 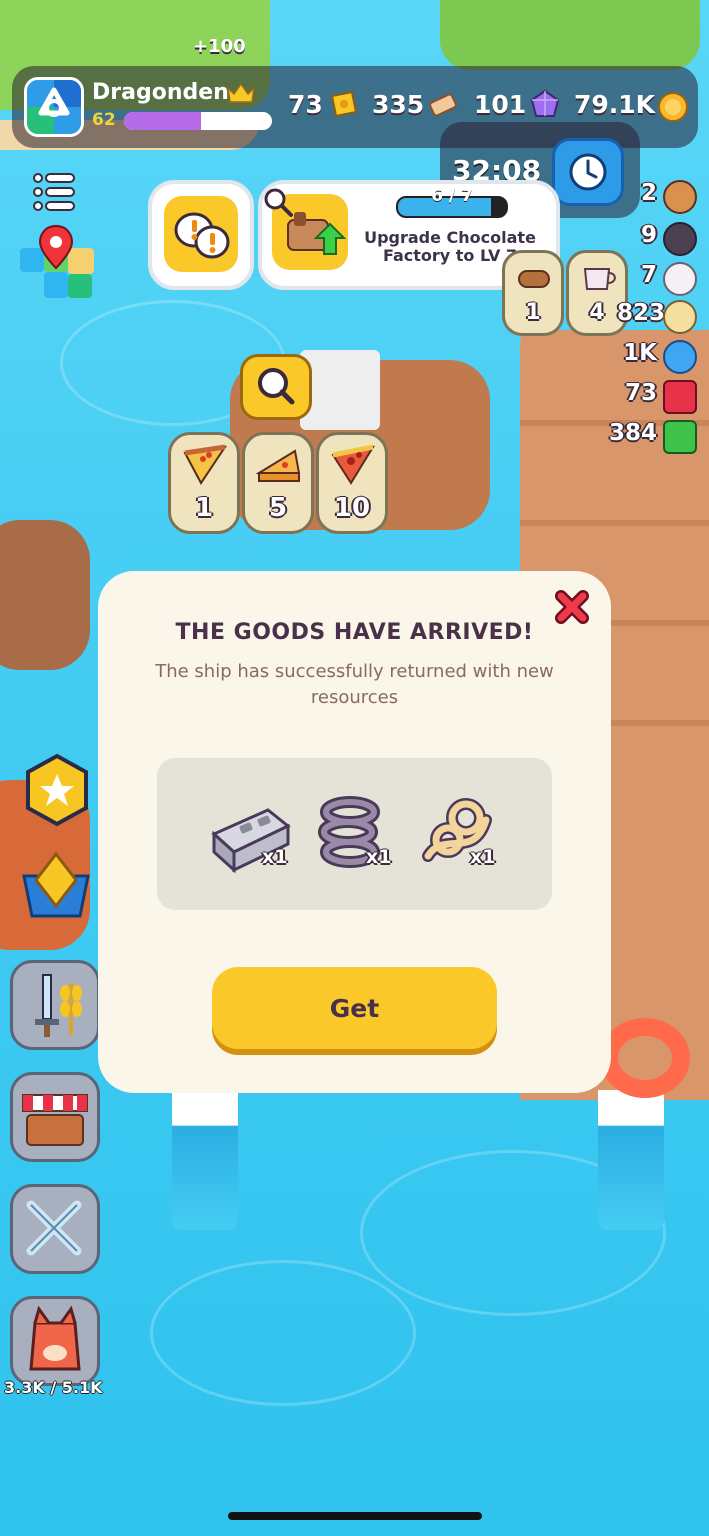 I want to click on player-name: Dragonden, so click(x=160, y=92).